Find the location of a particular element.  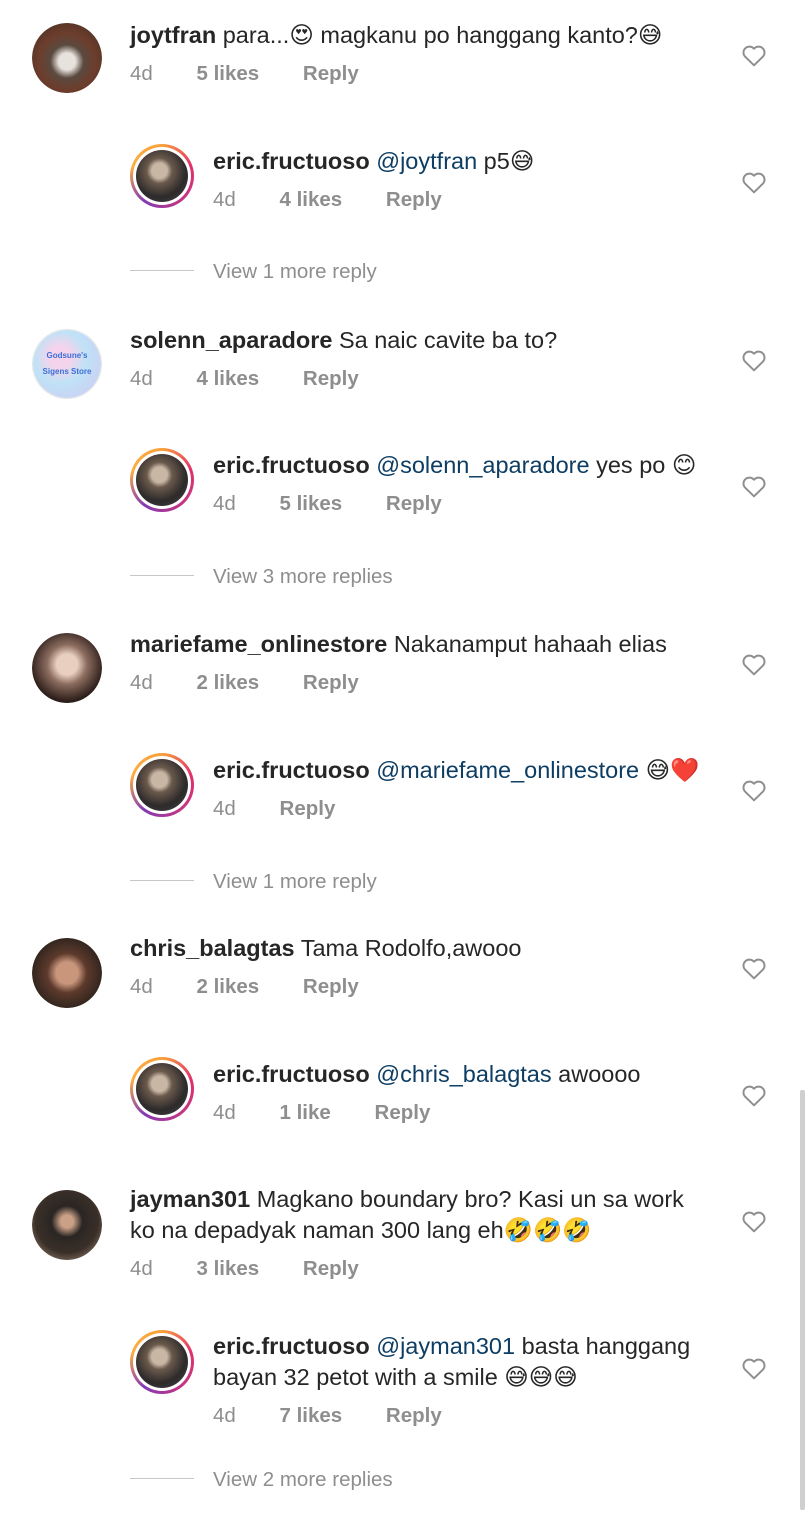

comment-body: Sa naic cavite ba to? is located at coordinates (448, 340).